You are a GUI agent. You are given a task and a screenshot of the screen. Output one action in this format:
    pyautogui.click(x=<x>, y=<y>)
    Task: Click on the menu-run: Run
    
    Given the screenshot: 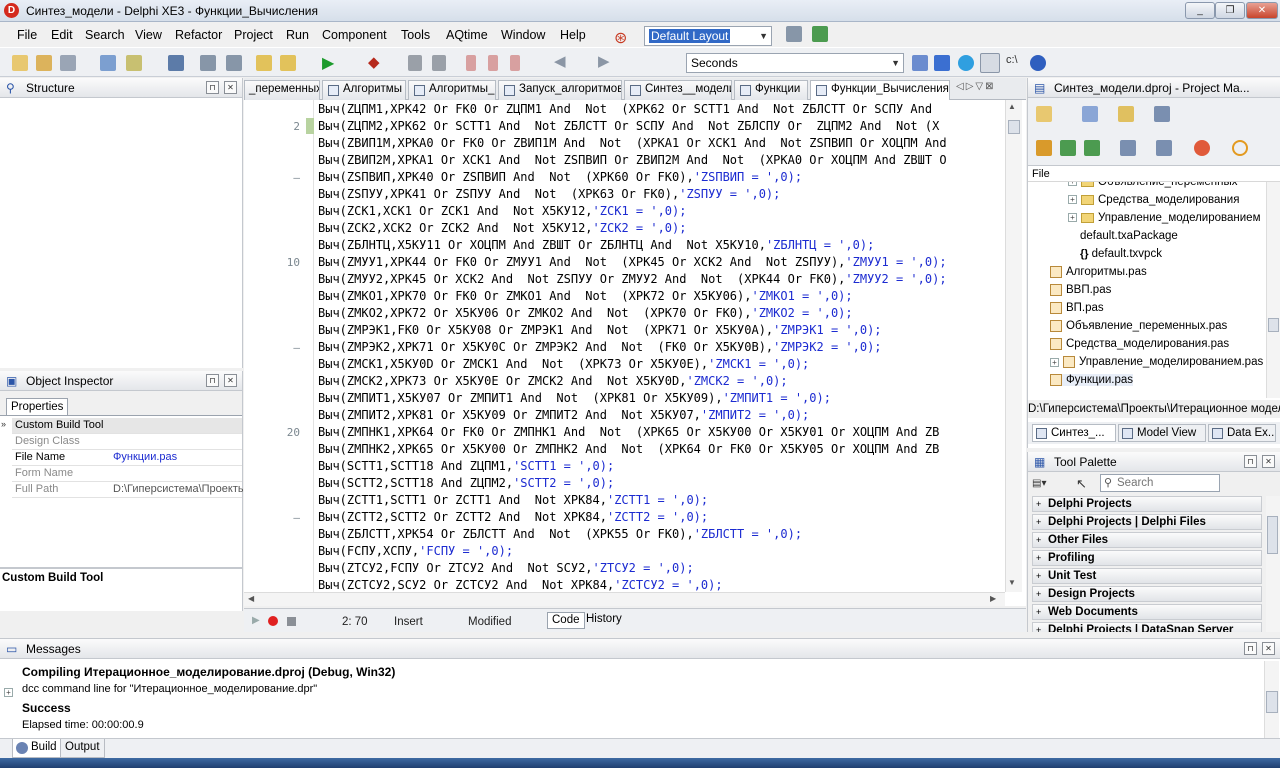 What is the action you would take?
    pyautogui.click(x=297, y=35)
    